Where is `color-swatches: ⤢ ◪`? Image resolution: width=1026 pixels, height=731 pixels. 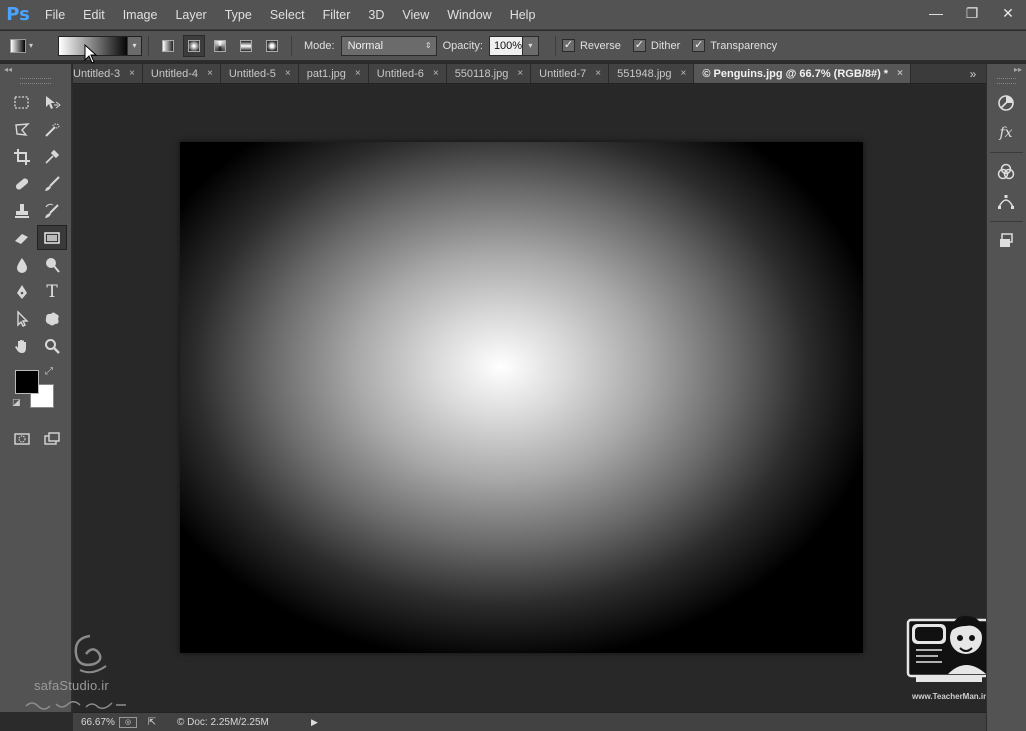 color-swatches: ⤢ ◪ is located at coordinates (35, 394).